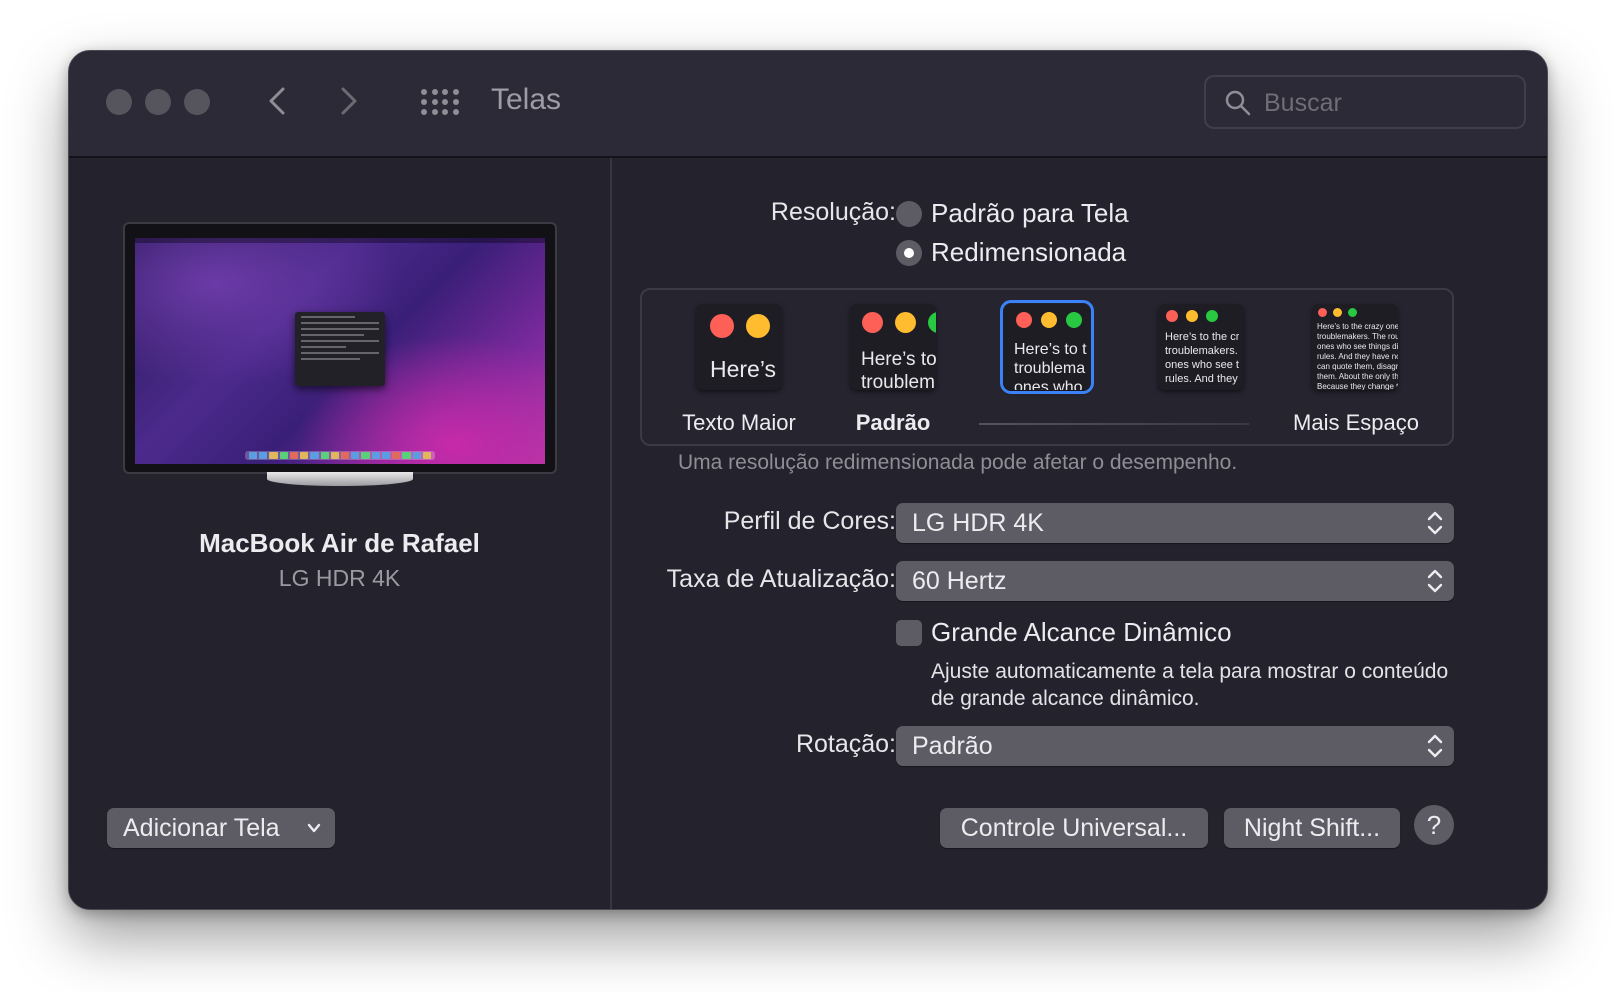  Describe the element at coordinates (314, 828) in the screenshot. I see `chevron-down-icon` at that location.